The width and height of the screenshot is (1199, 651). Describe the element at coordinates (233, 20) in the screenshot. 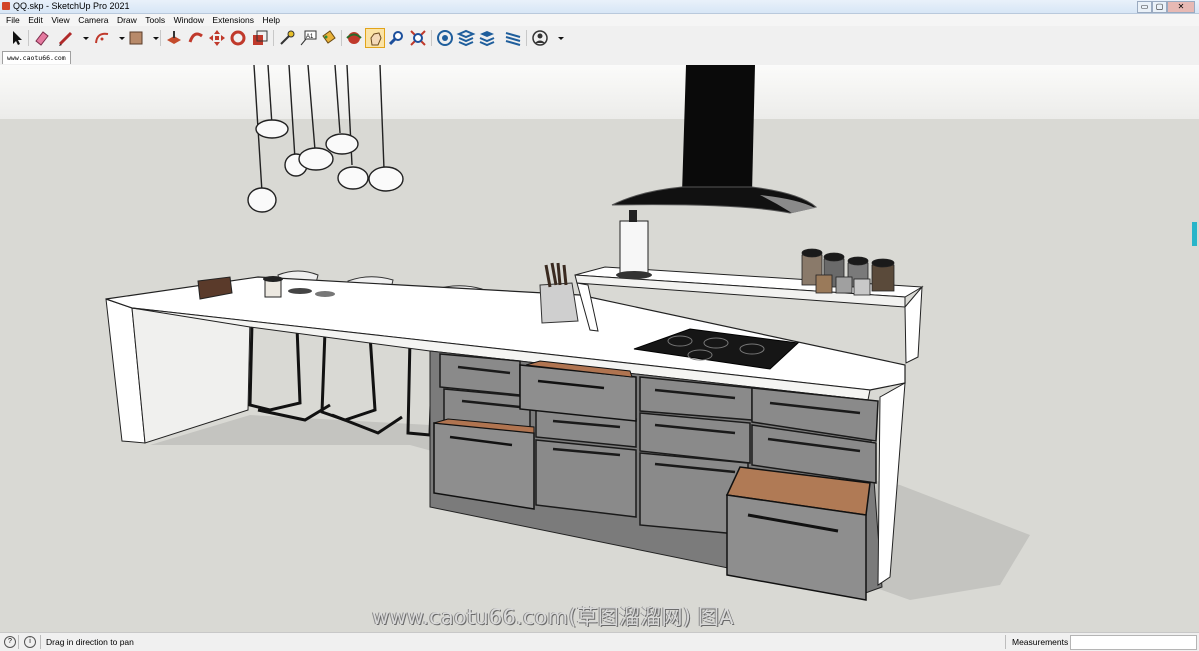

I see `menu-extensions: Extensions` at that location.